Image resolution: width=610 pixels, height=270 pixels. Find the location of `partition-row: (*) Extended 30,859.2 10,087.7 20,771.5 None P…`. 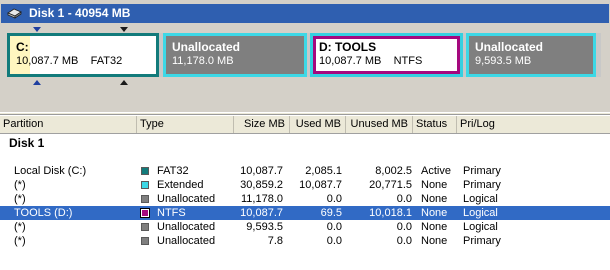

partition-row: (*) Extended 30,859.2 10,087.7 20,771.5 None P… is located at coordinates (305, 185).